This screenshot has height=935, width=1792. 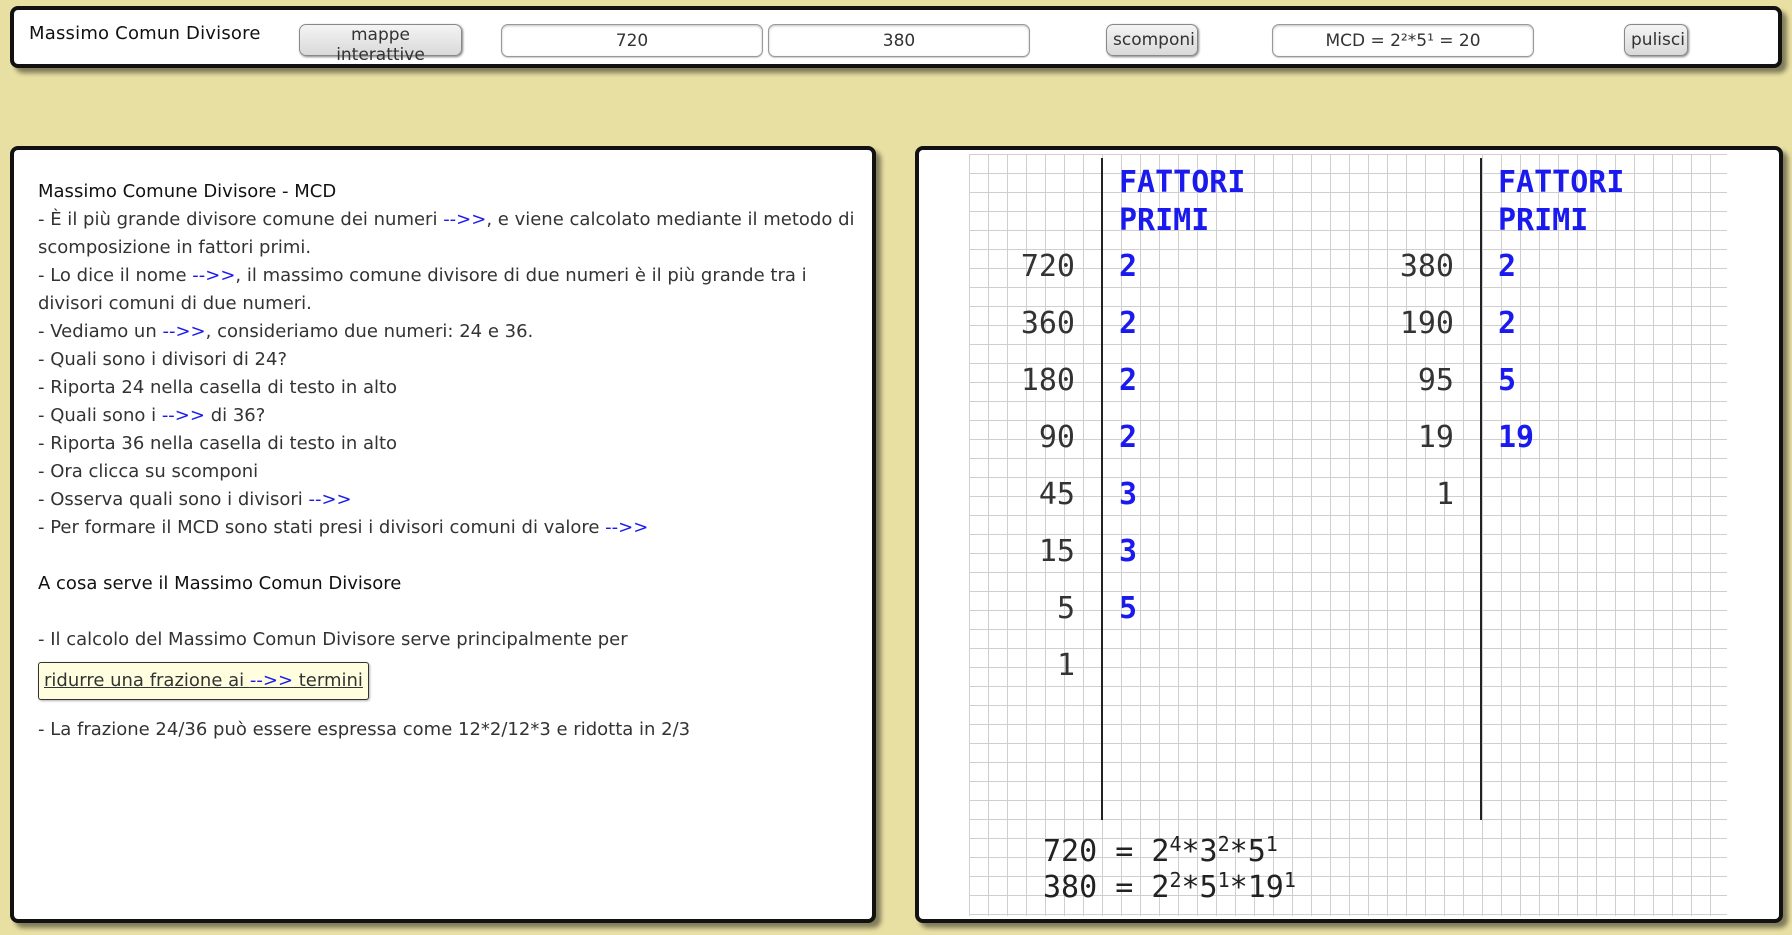 What do you see at coordinates (328, 680) in the screenshot?
I see `link-text: termini` at bounding box center [328, 680].